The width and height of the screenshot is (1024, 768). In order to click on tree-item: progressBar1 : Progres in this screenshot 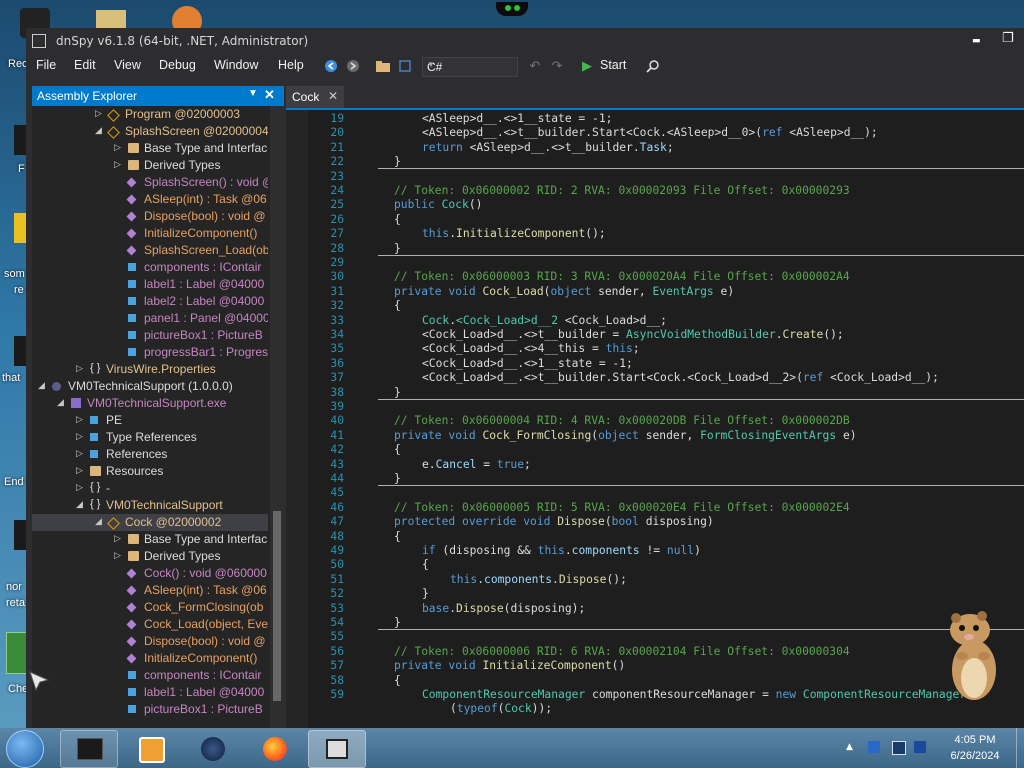, I will do `click(150, 352)`.